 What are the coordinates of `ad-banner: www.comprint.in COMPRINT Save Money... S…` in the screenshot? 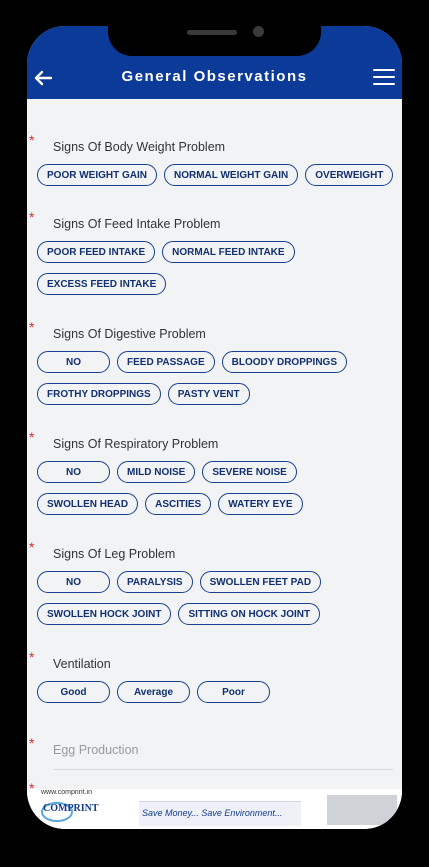 It's located at (214, 809).